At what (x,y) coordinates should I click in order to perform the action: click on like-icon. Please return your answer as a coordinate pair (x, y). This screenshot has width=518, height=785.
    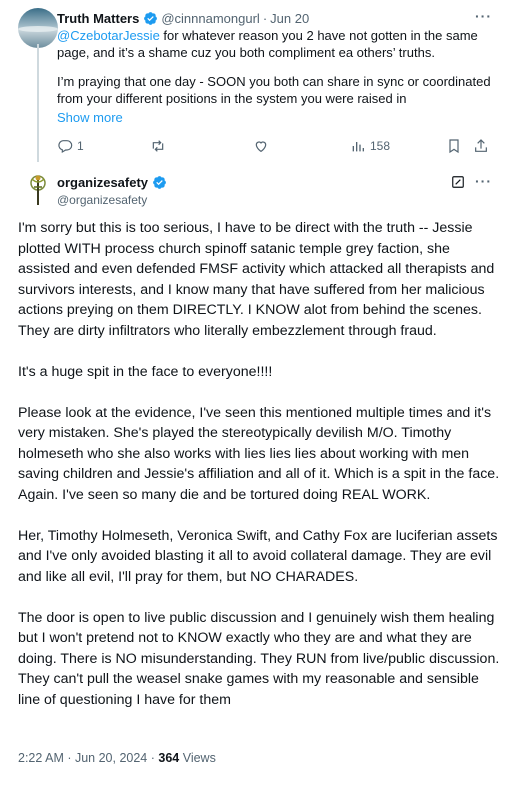
    Looking at the image, I should click on (261, 147).